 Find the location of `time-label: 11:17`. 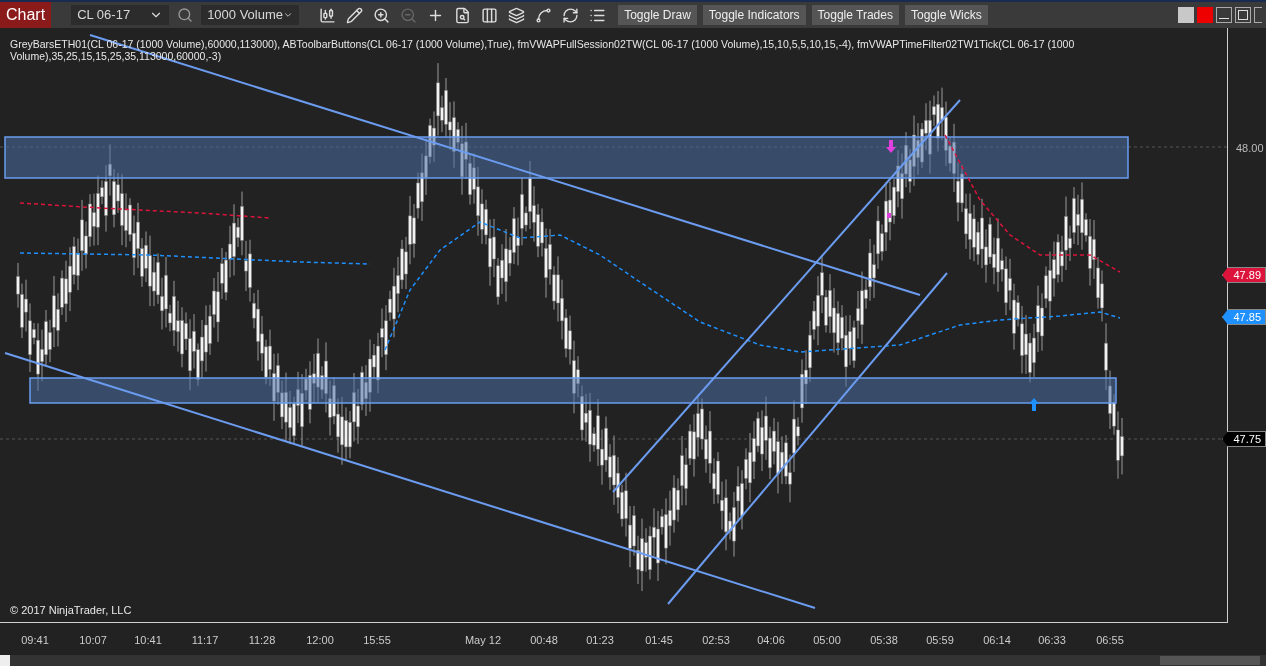

time-label: 11:17 is located at coordinates (205, 640).